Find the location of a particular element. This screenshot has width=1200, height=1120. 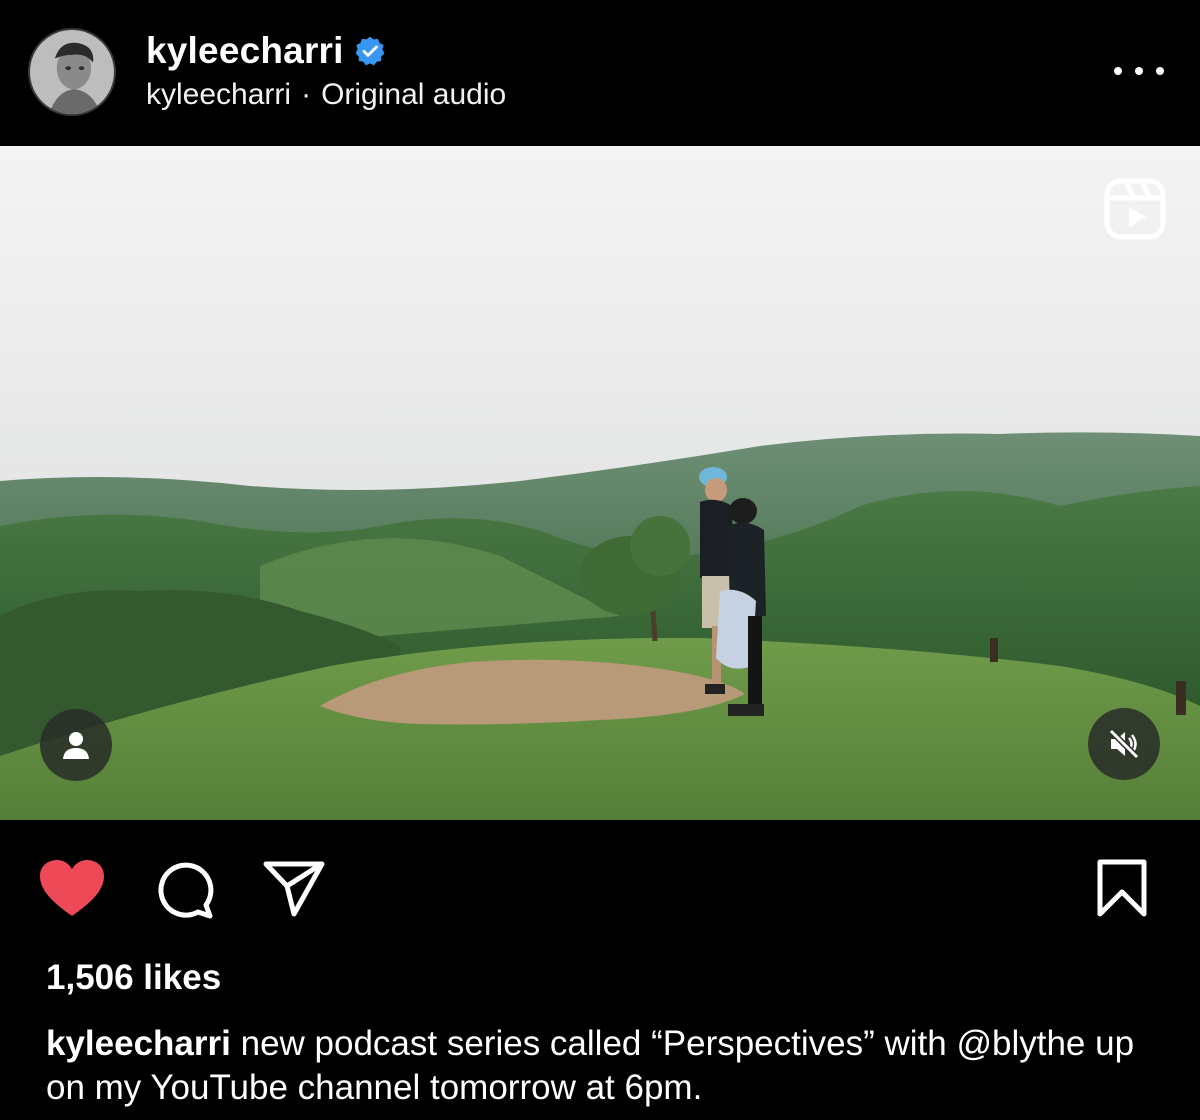

share-button is located at coordinates (294, 889).